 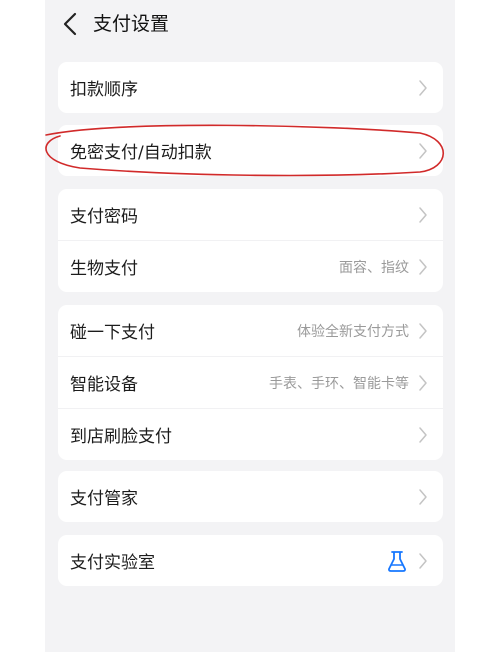 I want to click on row-password-free-autopay: 免密支付/自动扣款, so click(x=250, y=150).